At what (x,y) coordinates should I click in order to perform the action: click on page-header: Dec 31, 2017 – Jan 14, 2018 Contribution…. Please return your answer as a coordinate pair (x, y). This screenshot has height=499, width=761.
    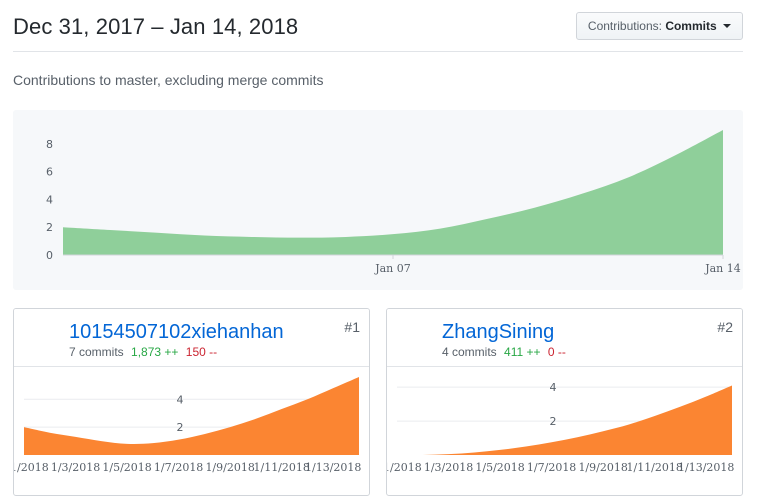
    Looking at the image, I should click on (378, 26).